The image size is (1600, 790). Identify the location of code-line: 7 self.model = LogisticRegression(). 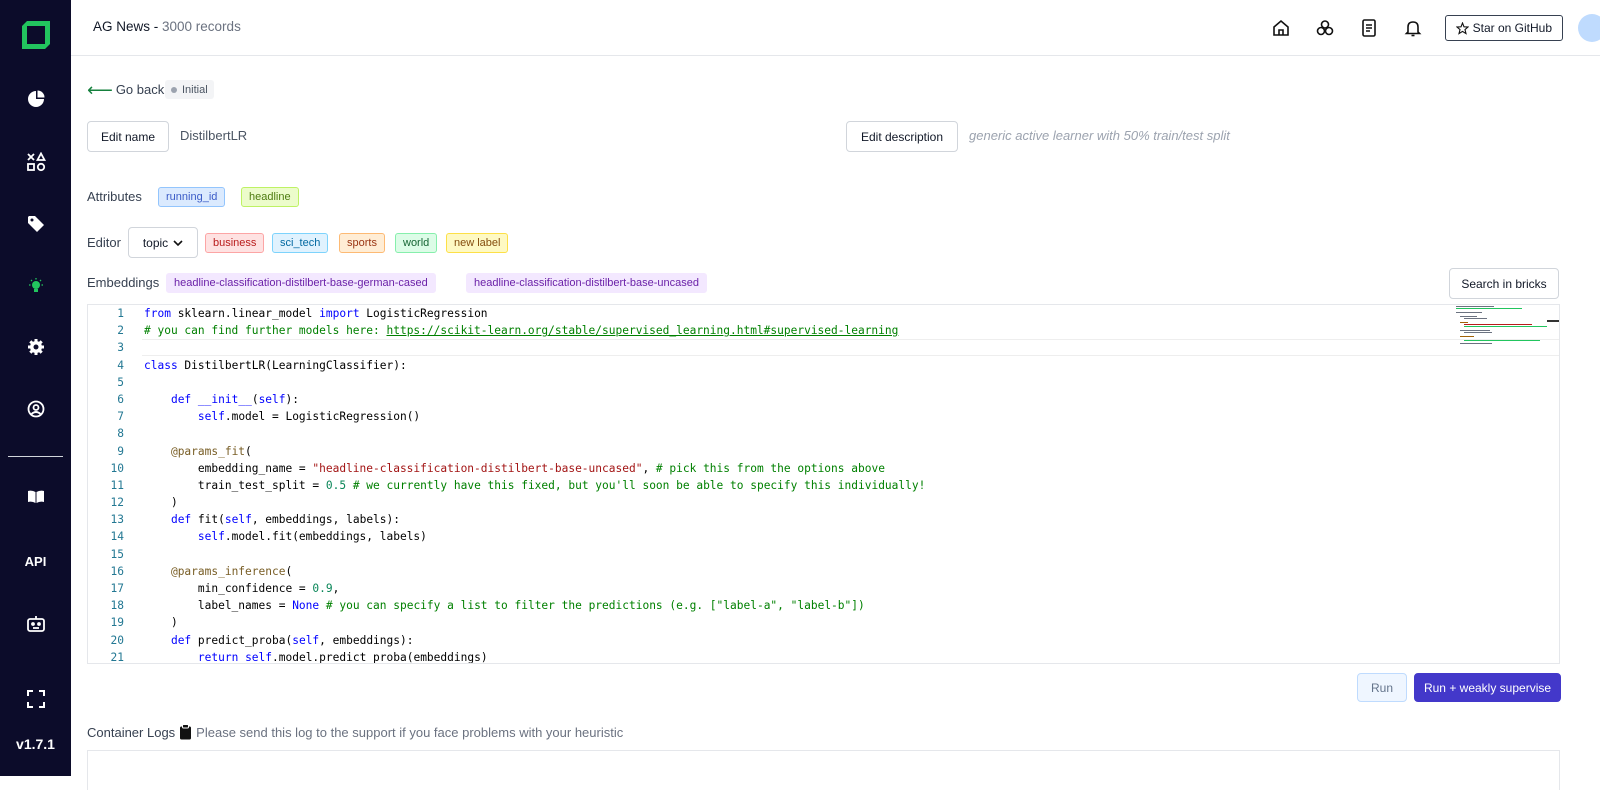
(269, 417).